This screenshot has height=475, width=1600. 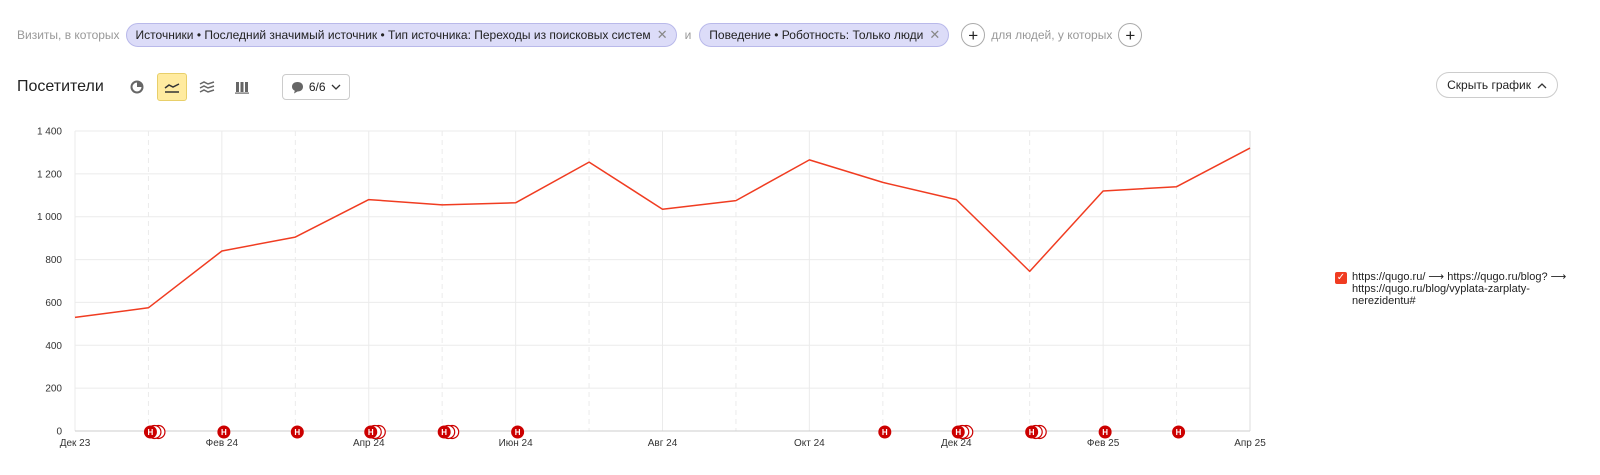 I want to click on area-chart-icon, so click(x=207, y=87).